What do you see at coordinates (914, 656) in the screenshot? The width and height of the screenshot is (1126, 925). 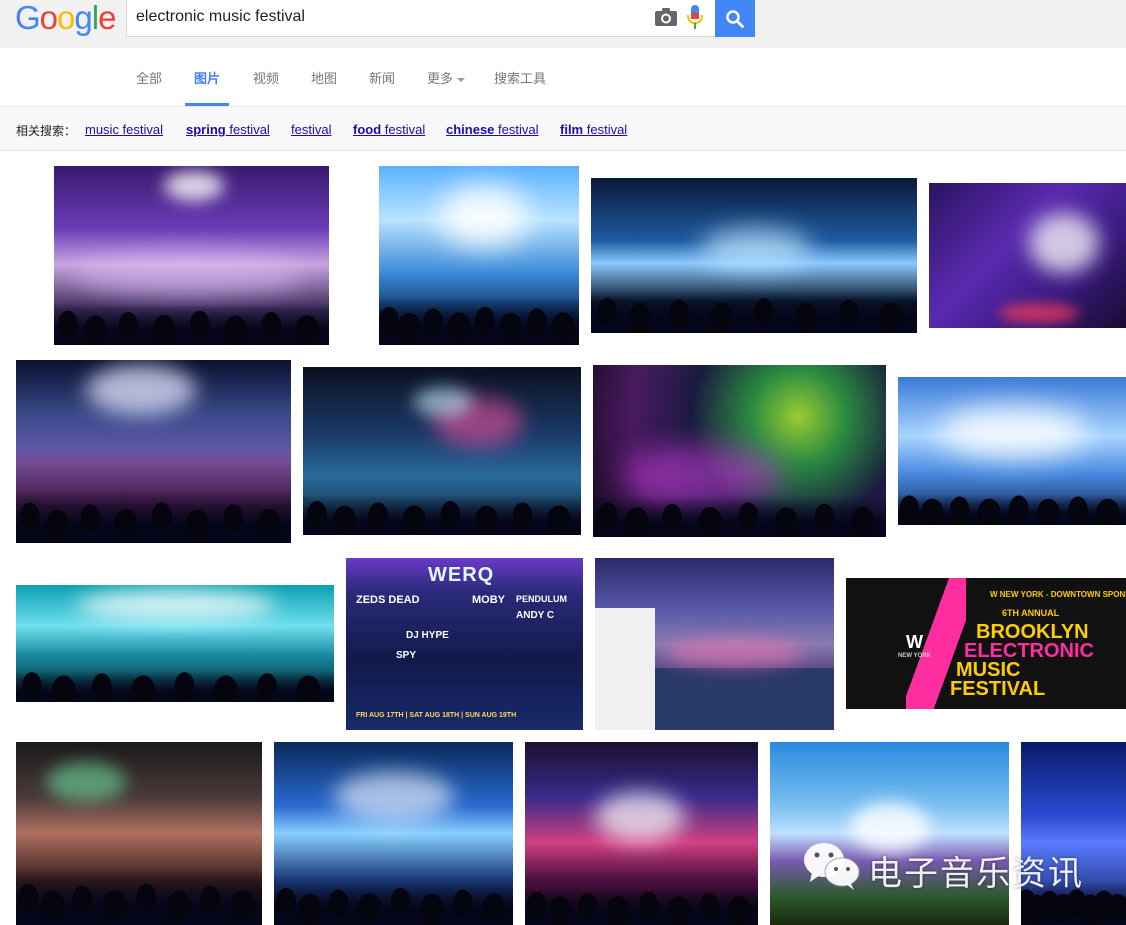 I see `w-hotel-subtitle: NEW YORK` at bounding box center [914, 656].